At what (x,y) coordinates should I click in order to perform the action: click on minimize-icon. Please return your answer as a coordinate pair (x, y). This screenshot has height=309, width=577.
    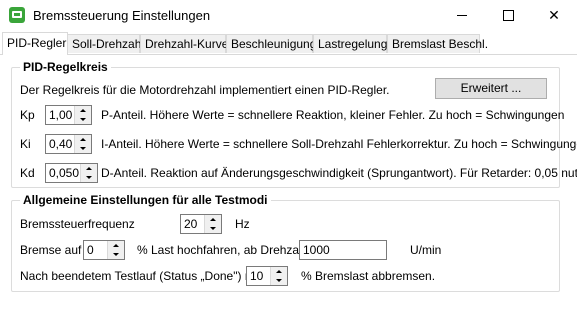
    Looking at the image, I should click on (462, 15).